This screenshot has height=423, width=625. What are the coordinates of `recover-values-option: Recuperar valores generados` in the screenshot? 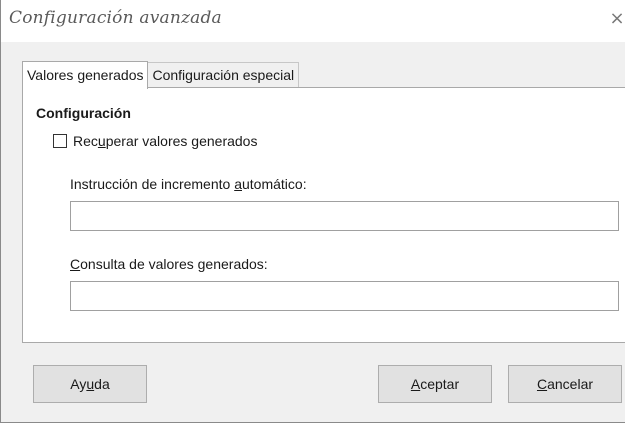 It's located at (155, 141).